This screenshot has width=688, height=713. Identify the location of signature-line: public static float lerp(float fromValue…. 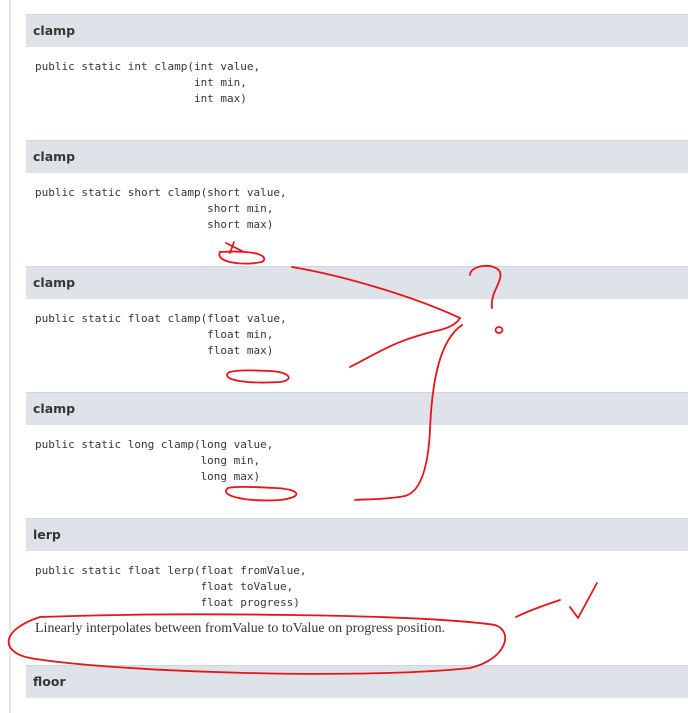
(171, 570).